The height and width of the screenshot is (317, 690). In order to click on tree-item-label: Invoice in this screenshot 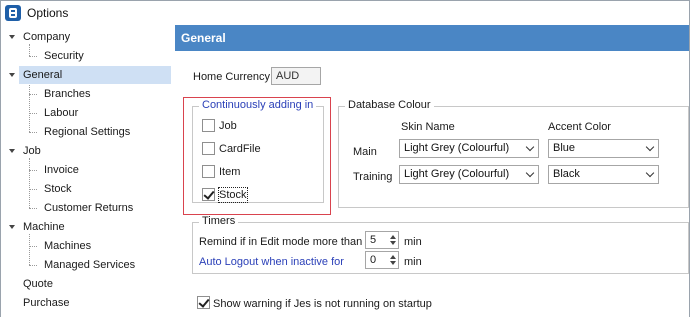, I will do `click(61, 170)`.